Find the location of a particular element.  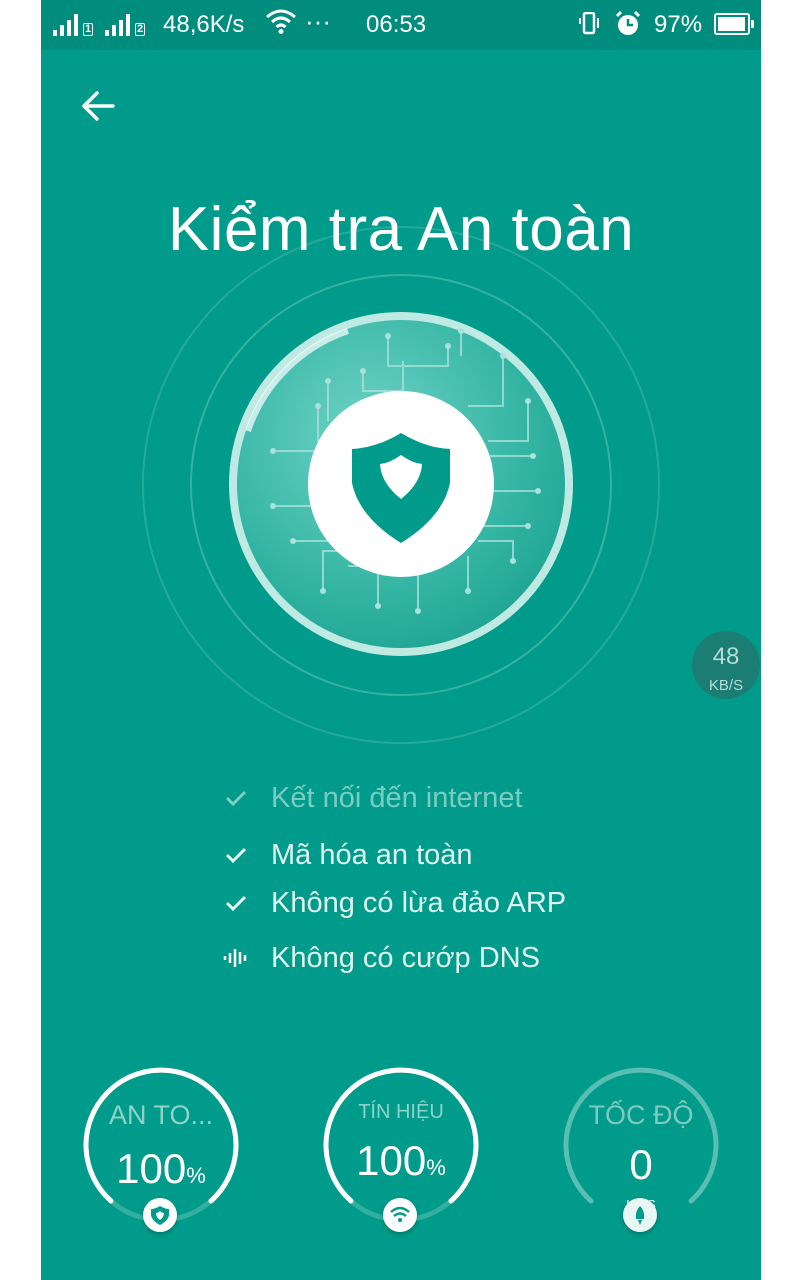

speed-bubble: 48 KB/S is located at coordinates (726, 665).